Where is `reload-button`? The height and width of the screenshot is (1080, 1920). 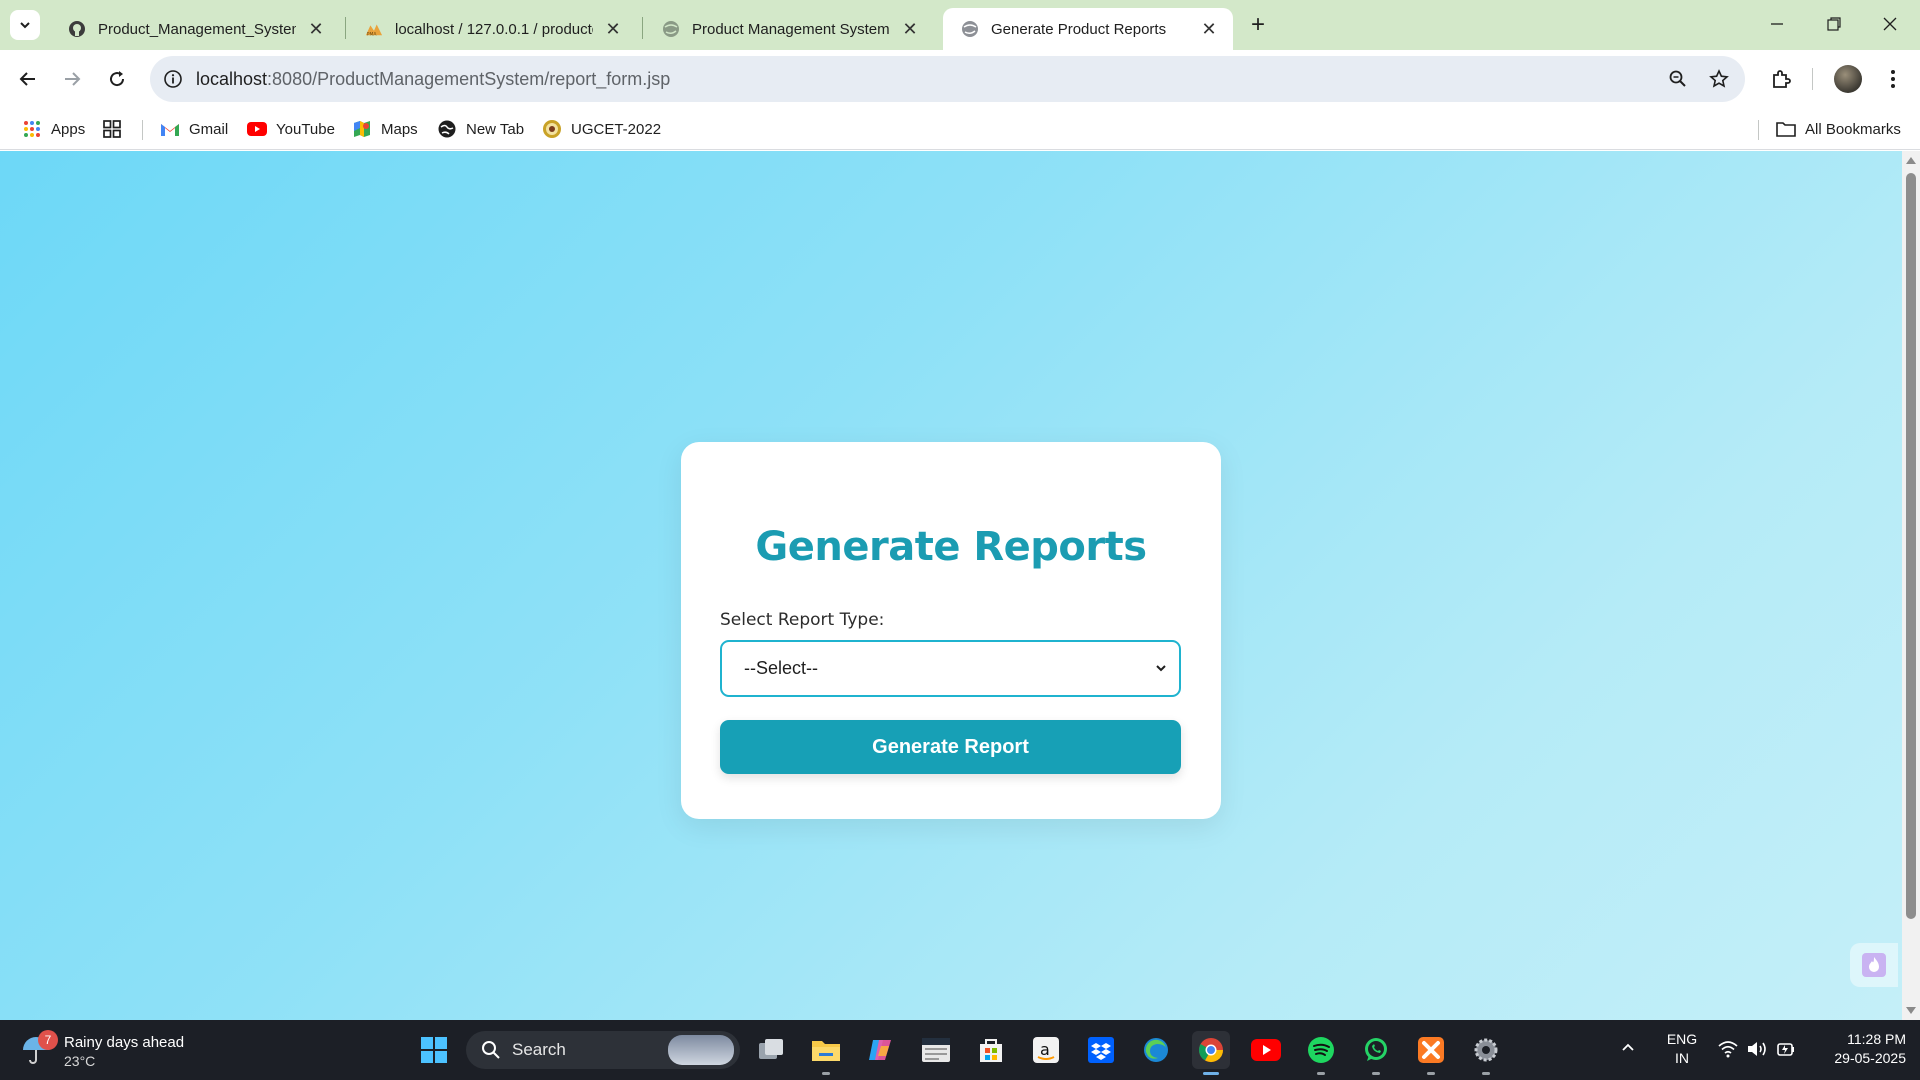 reload-button is located at coordinates (117, 79).